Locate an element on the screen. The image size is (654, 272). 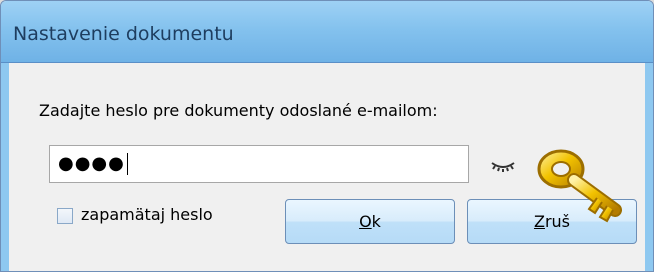
key-icon is located at coordinates (579, 186).